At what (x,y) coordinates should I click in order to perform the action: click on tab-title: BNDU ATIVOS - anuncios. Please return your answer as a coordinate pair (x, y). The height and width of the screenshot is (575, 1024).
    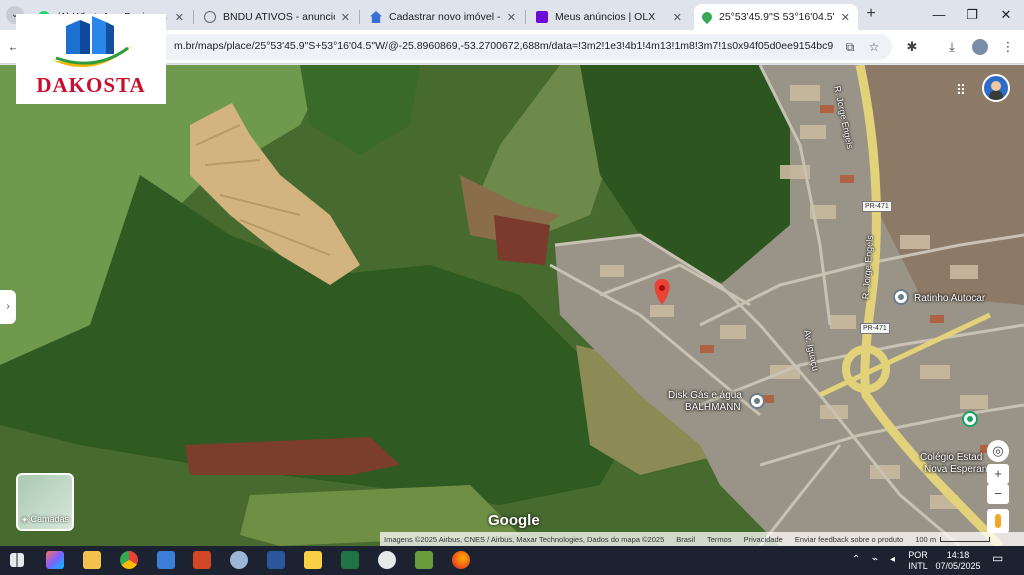
    Looking at the image, I should click on (279, 17).